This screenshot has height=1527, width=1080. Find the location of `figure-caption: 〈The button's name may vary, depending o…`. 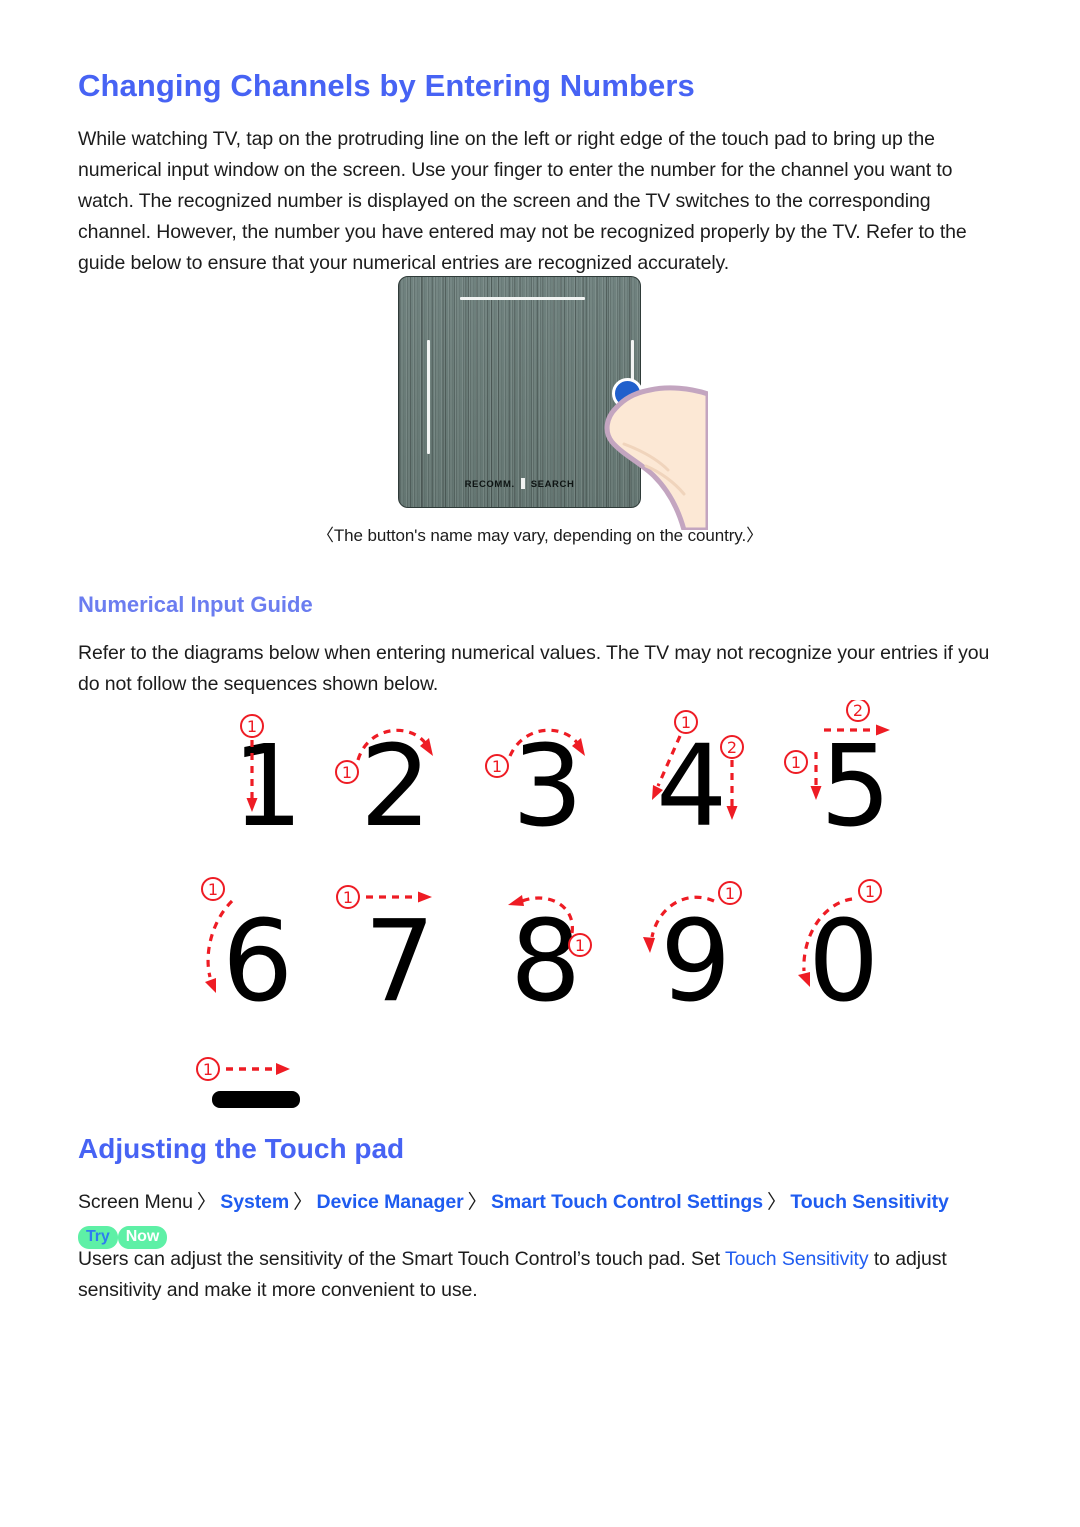

figure-caption: 〈The button's name may vary, depending o… is located at coordinates (540, 535).